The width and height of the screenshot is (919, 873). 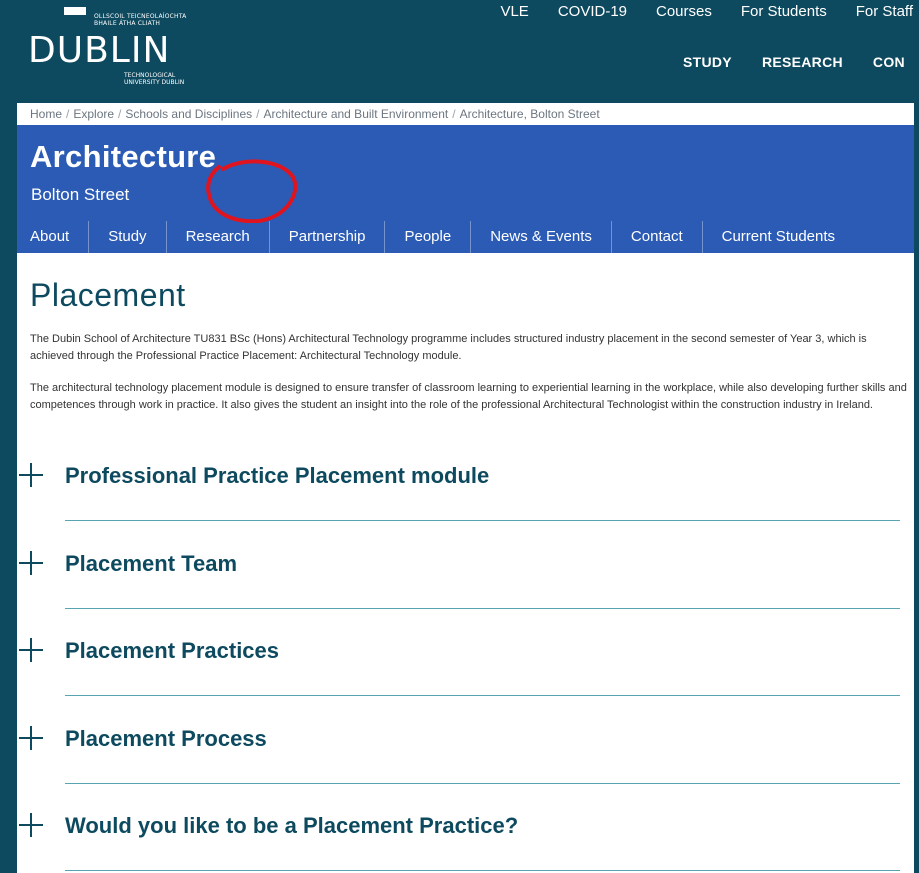 I want to click on breadcrumb-current: Architecture, Bolton Street, so click(x=530, y=114).